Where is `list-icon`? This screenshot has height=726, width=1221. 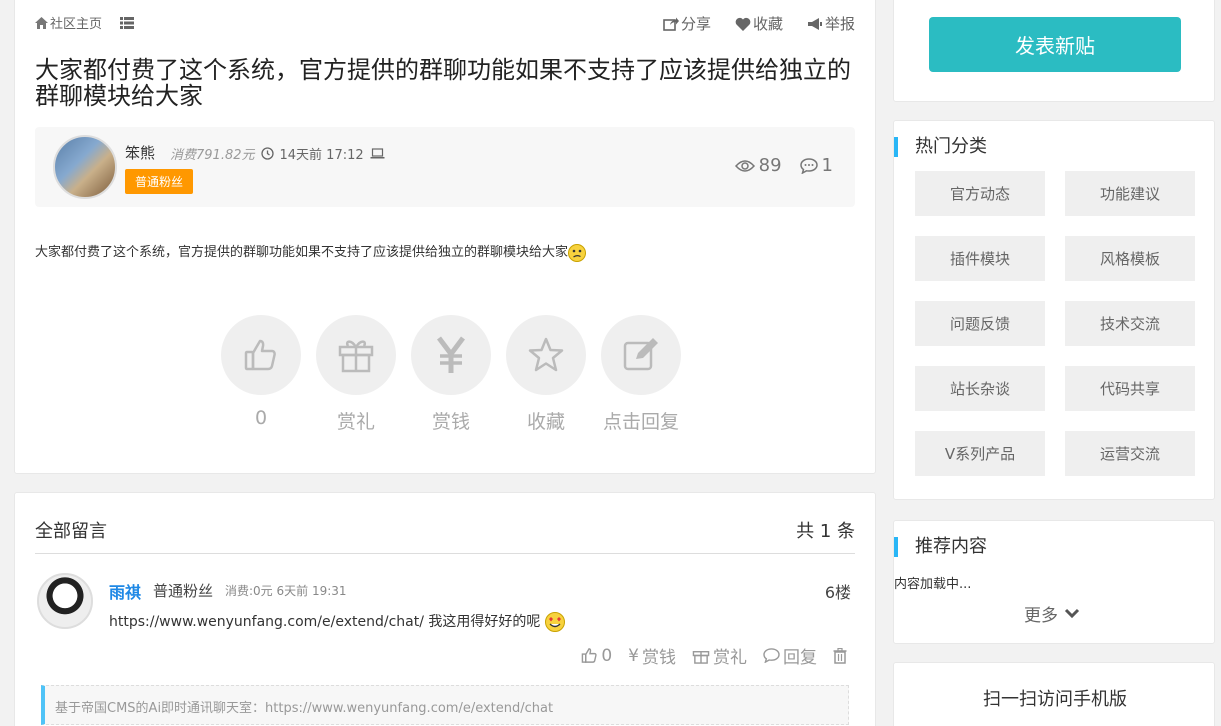
list-icon is located at coordinates (127, 22).